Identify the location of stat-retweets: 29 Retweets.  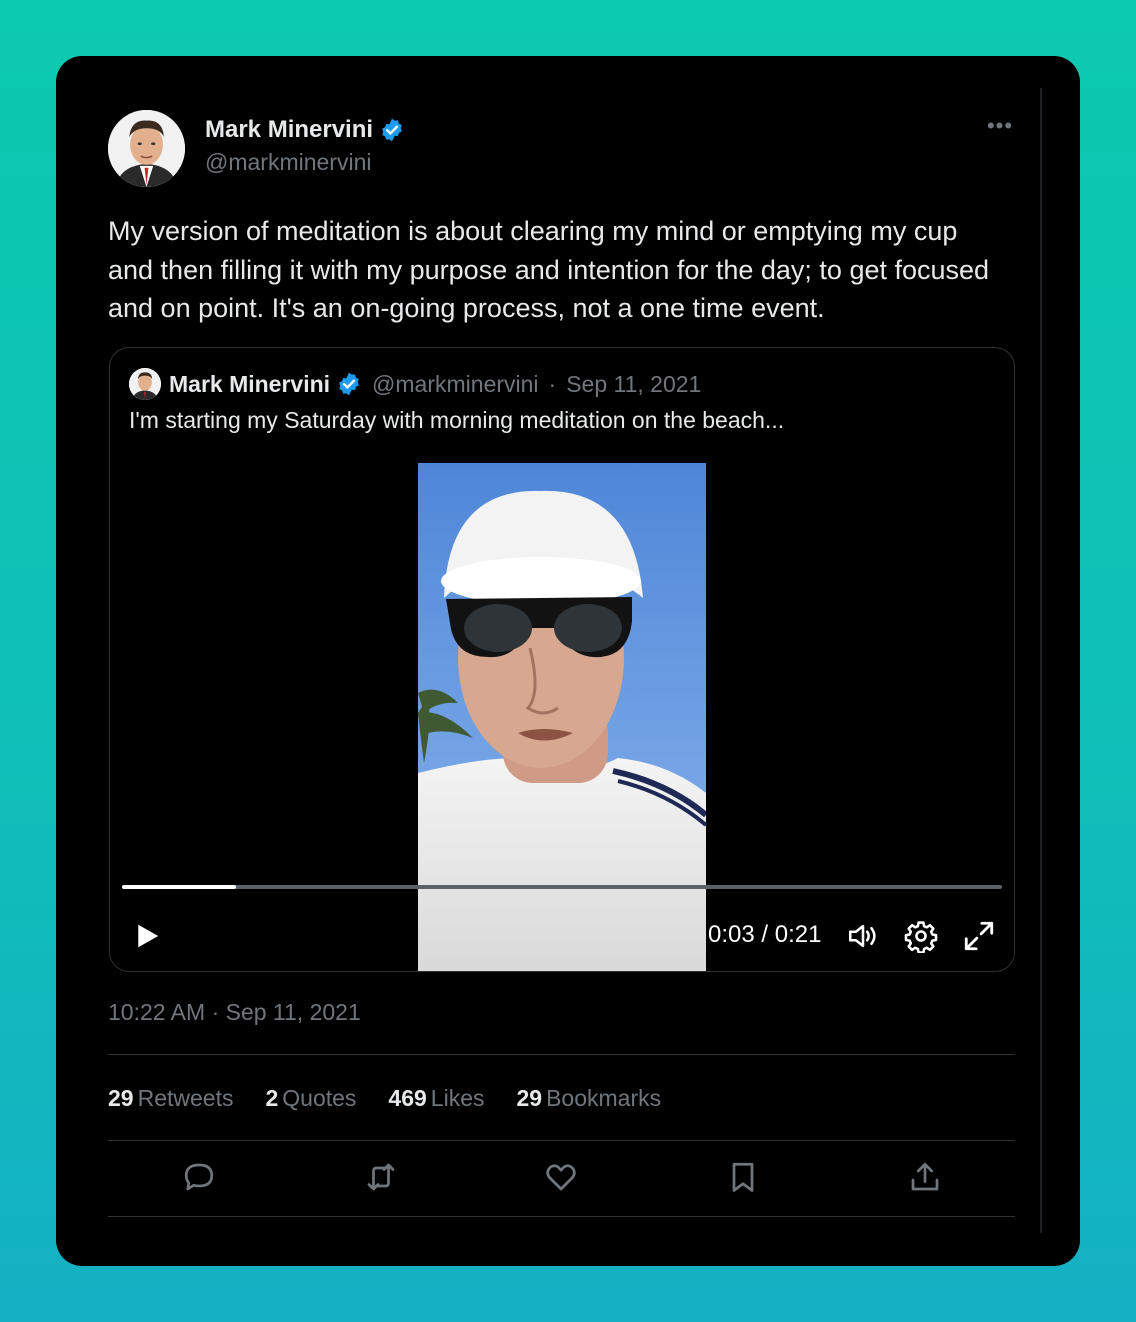
(170, 1098).